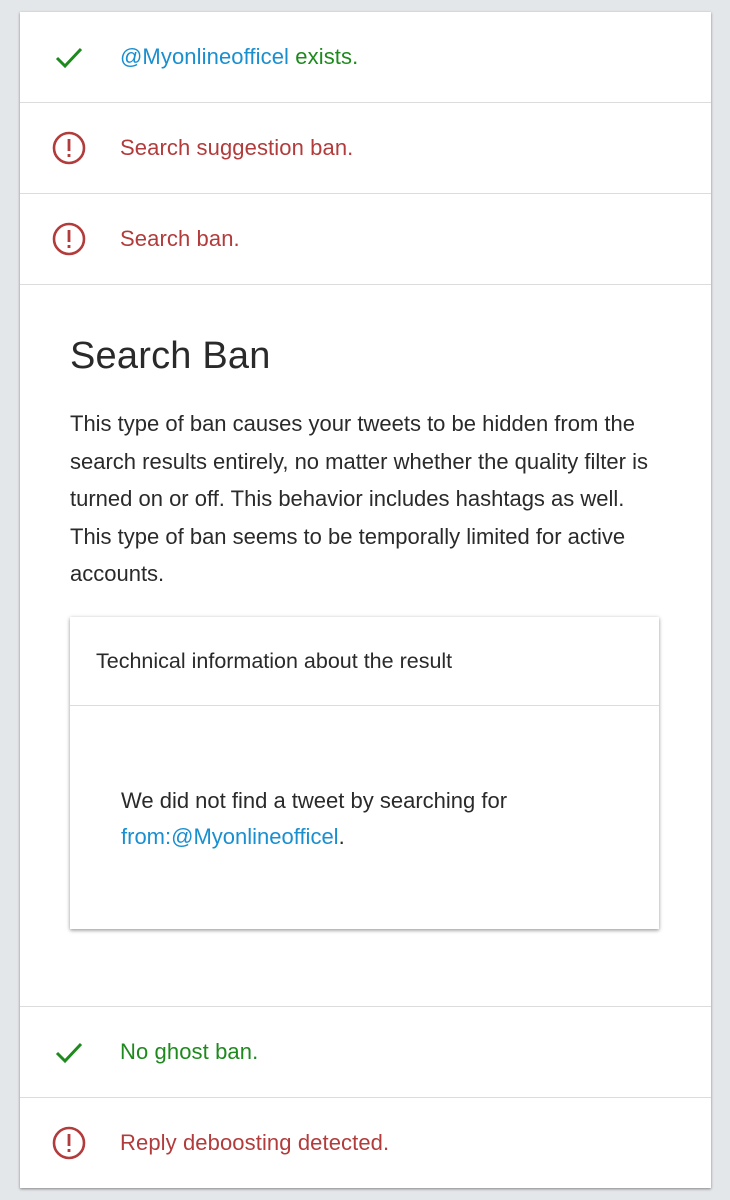 The image size is (730, 1200). What do you see at coordinates (230, 836) in the screenshot?
I see `search-query-link: from:@Myonlineofficel` at bounding box center [230, 836].